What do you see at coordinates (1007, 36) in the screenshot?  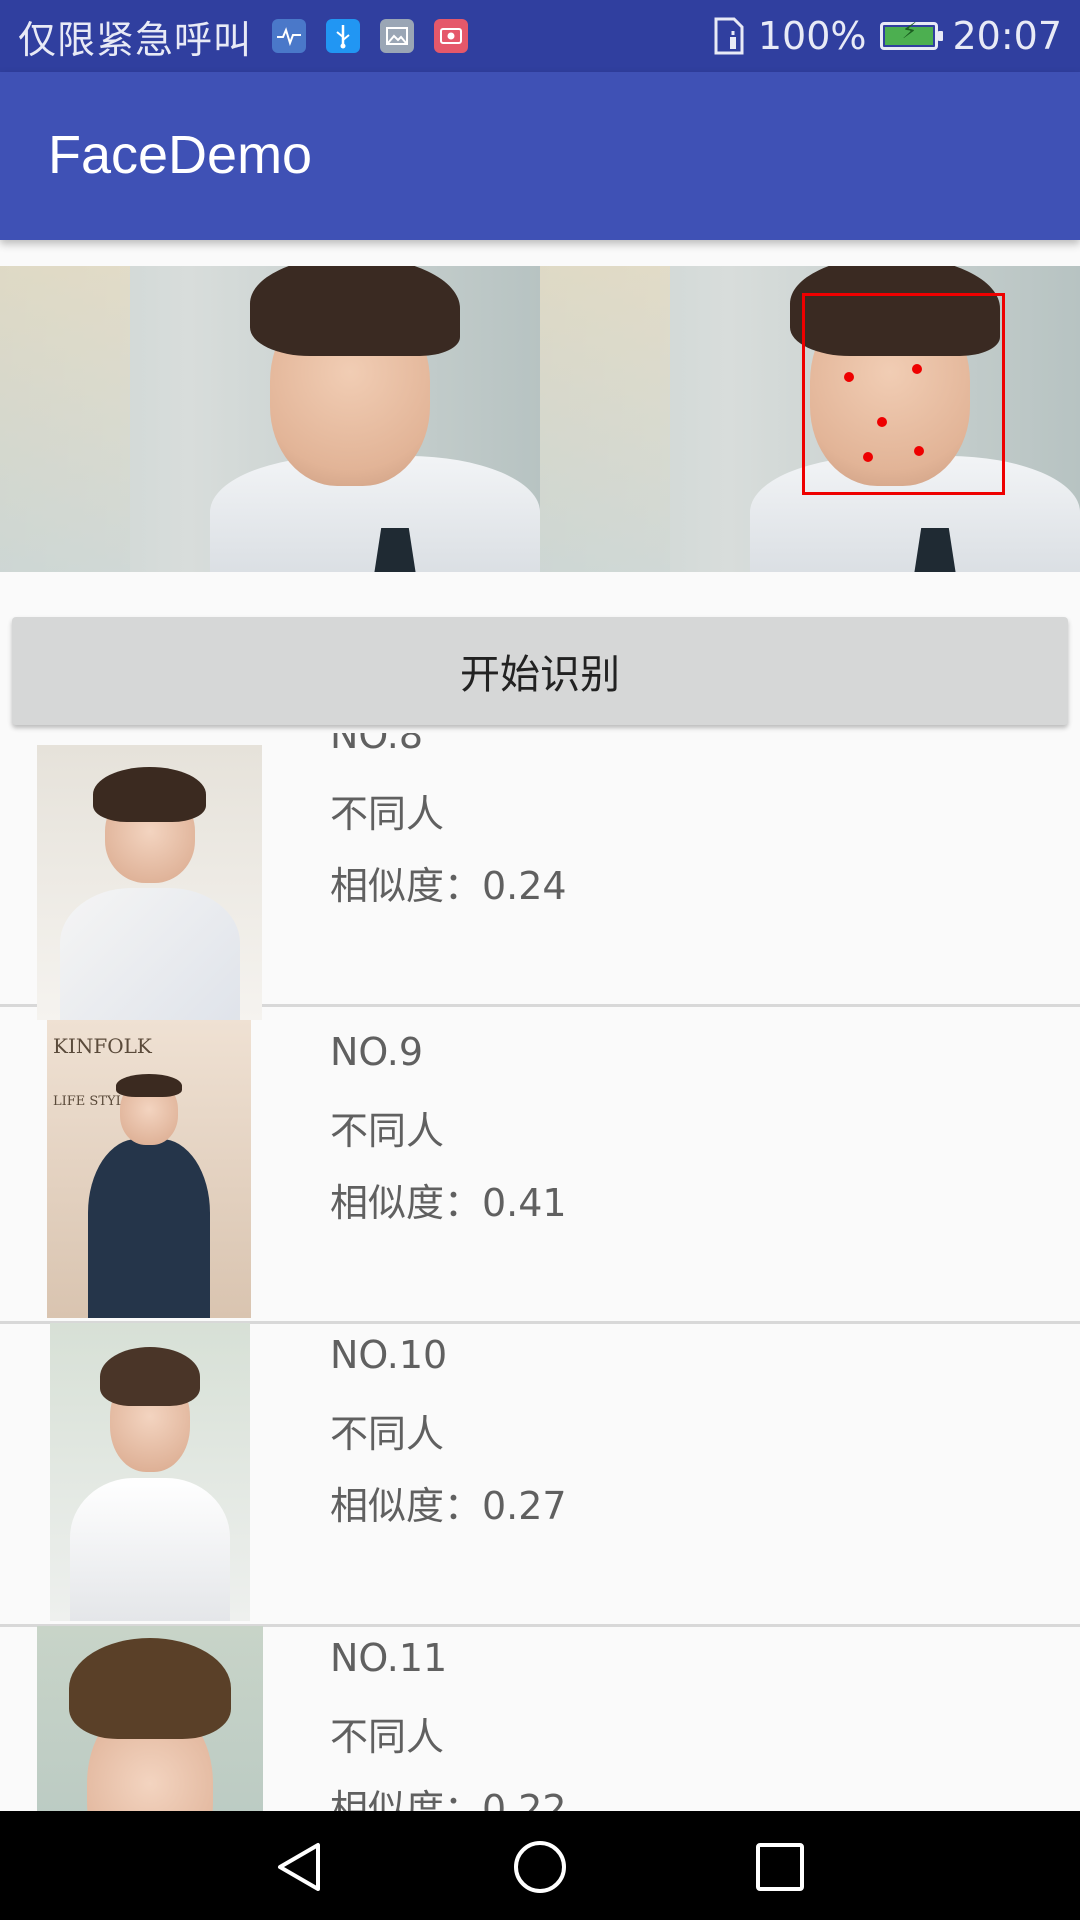 I see `clock: 20:07` at bounding box center [1007, 36].